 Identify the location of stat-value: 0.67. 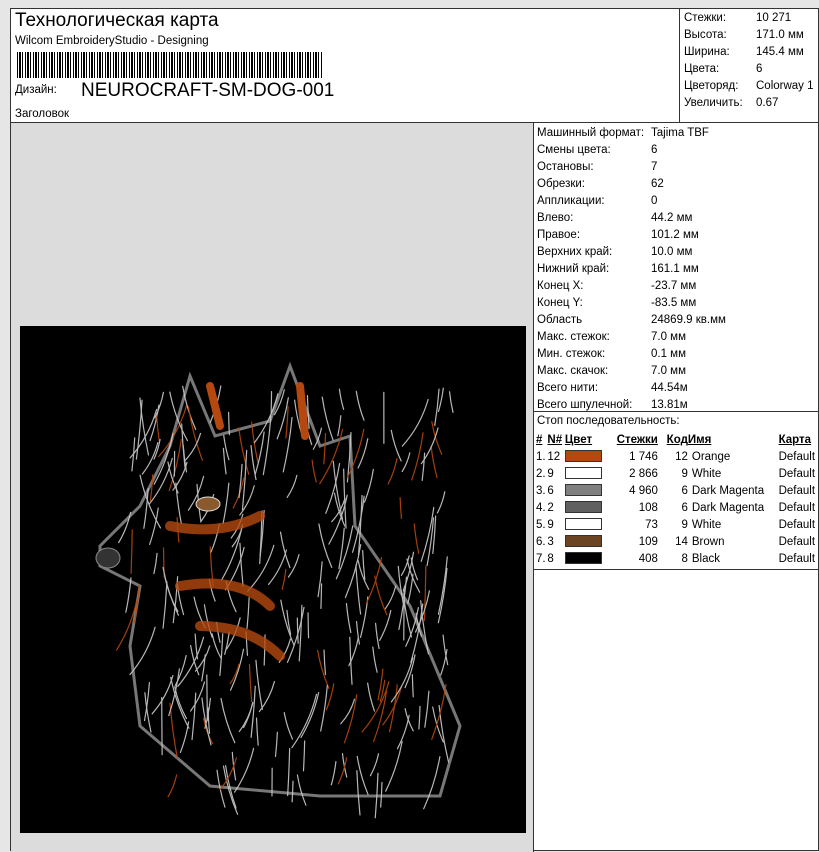
(767, 103).